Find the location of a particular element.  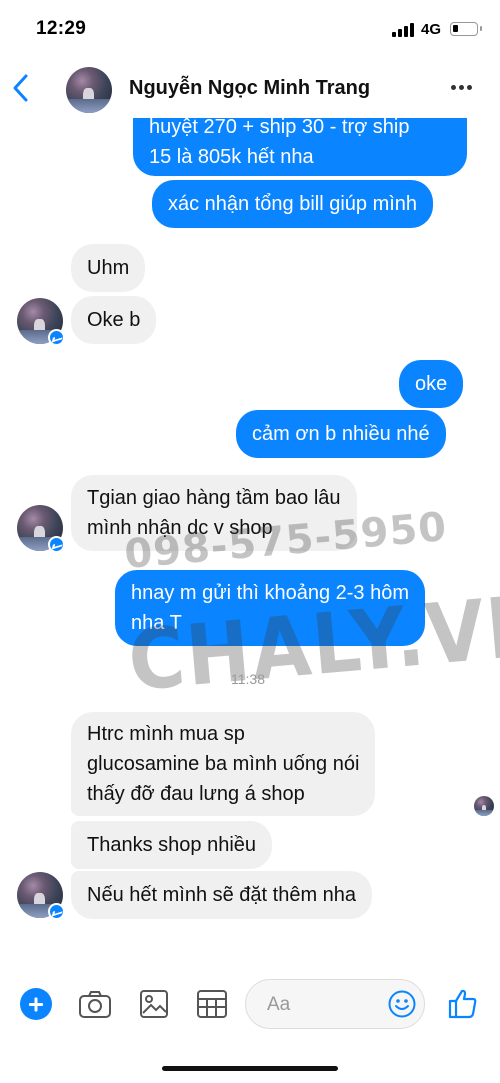

image-icon is located at coordinates (154, 1004).